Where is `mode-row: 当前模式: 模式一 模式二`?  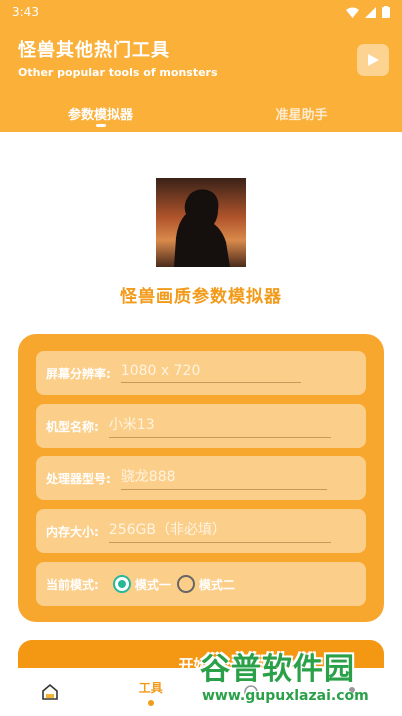 mode-row: 当前模式: 模式一 模式二 is located at coordinates (201, 584).